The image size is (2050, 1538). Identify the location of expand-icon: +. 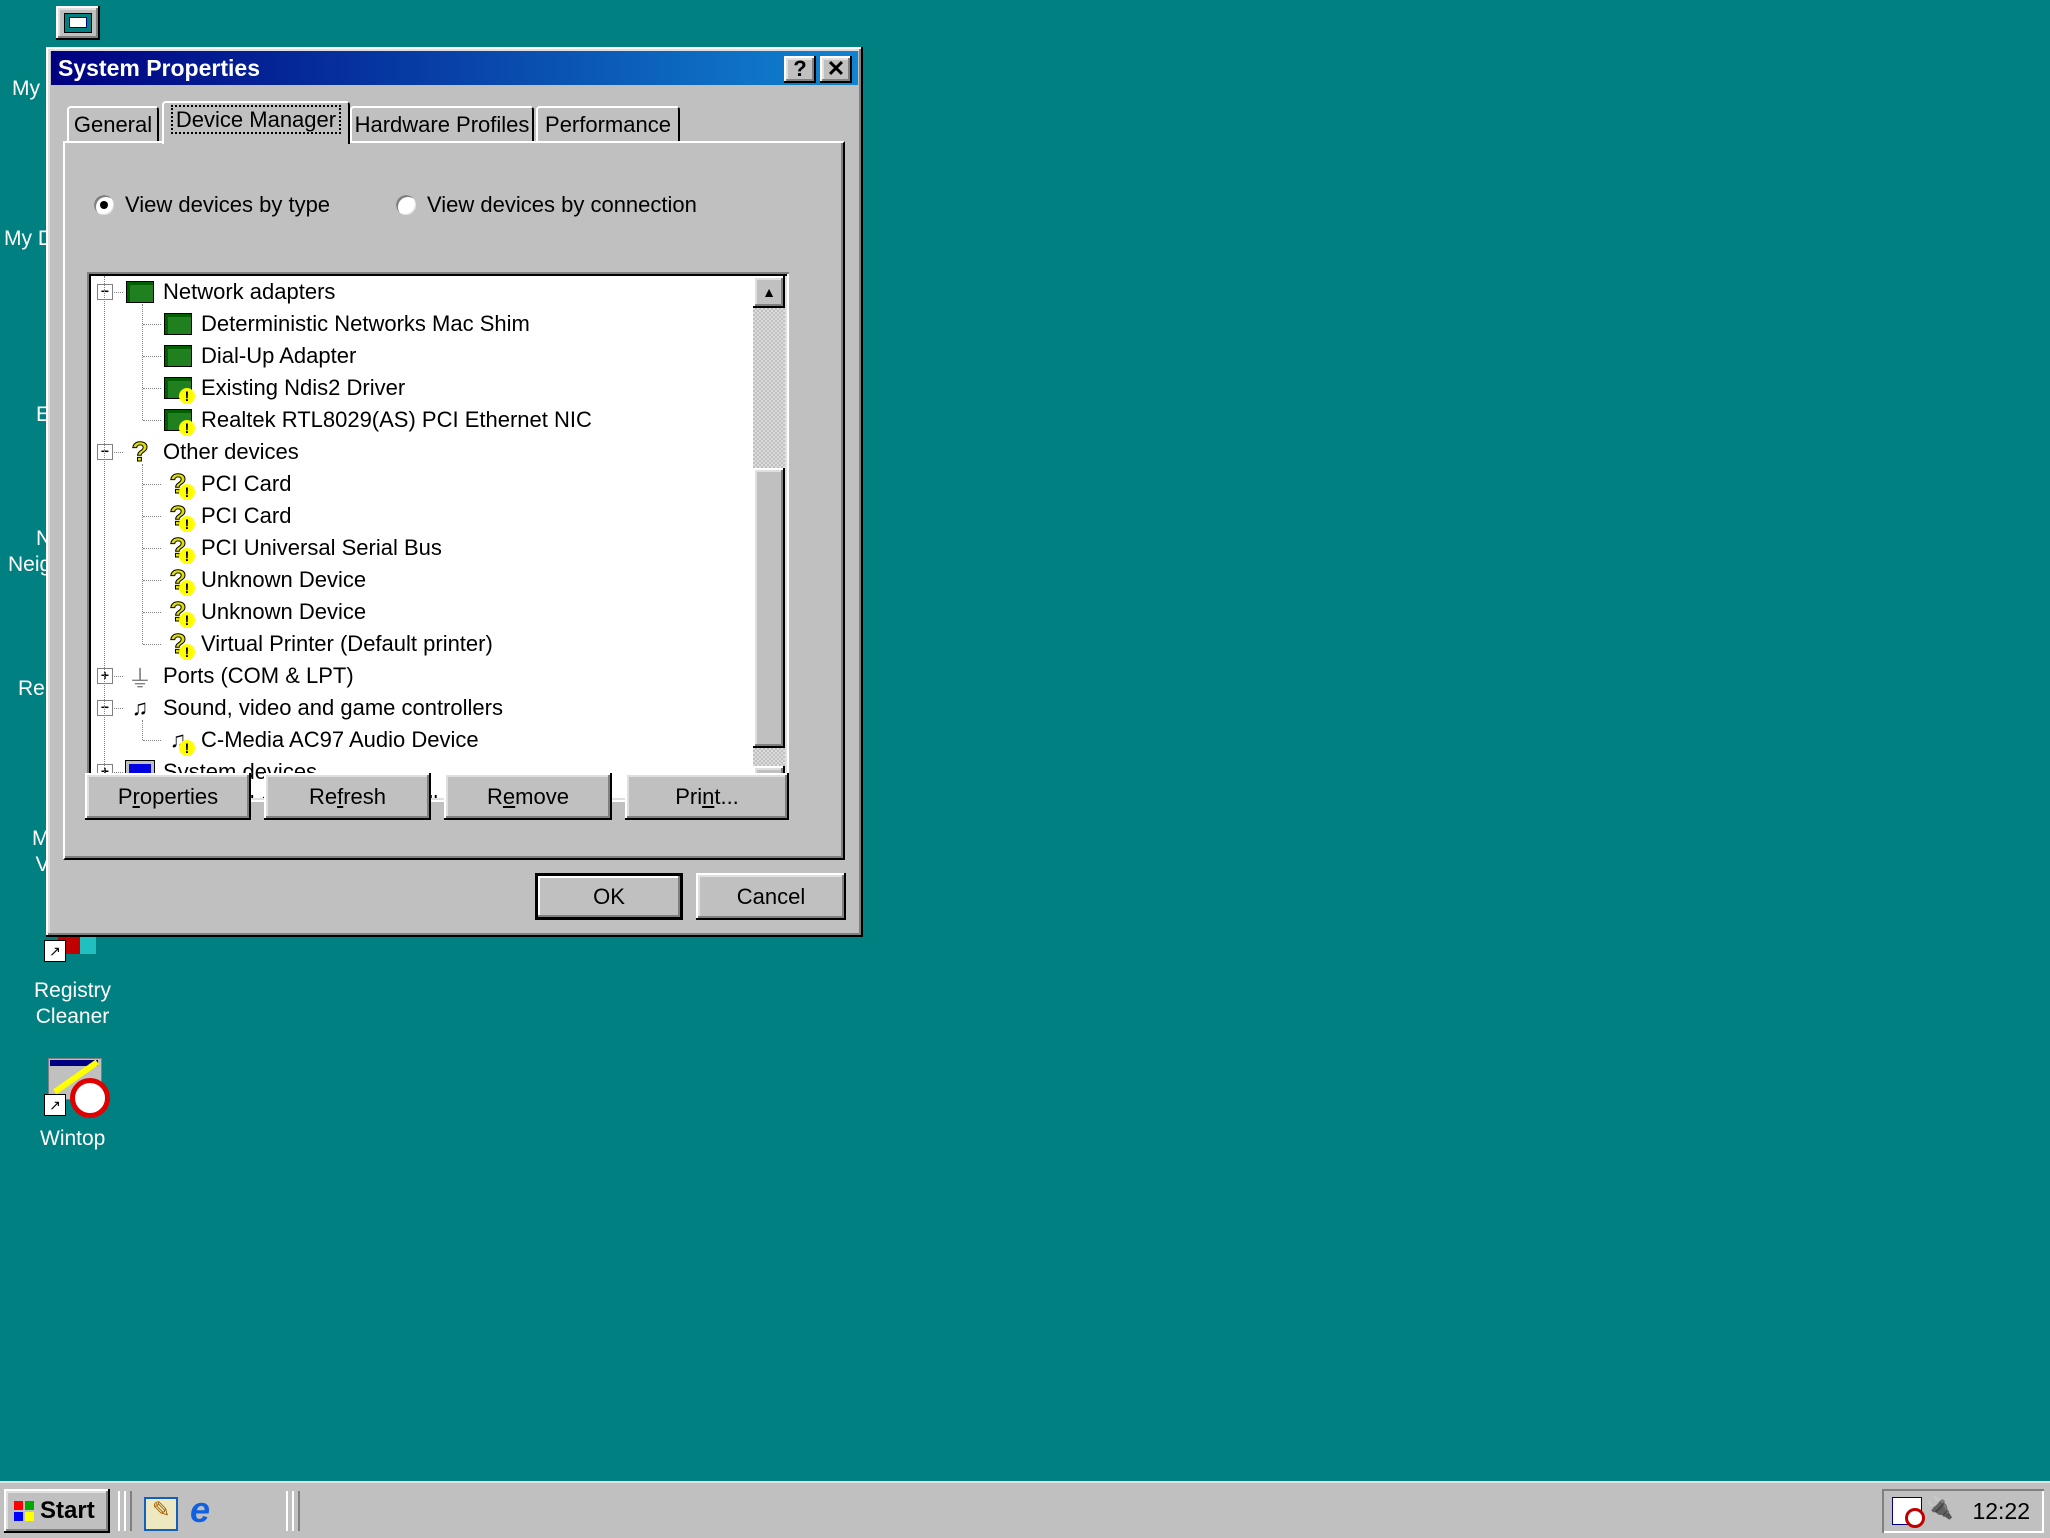
(105, 676).